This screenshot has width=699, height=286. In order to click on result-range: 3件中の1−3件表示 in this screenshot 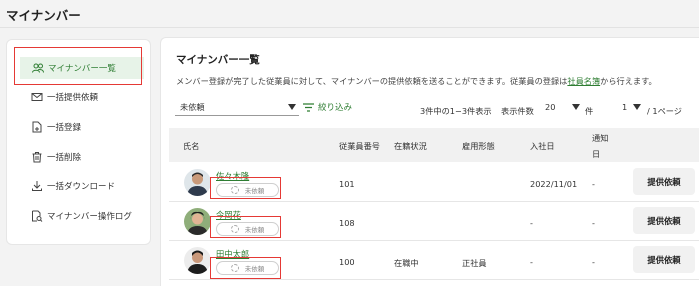, I will do `click(456, 111)`.